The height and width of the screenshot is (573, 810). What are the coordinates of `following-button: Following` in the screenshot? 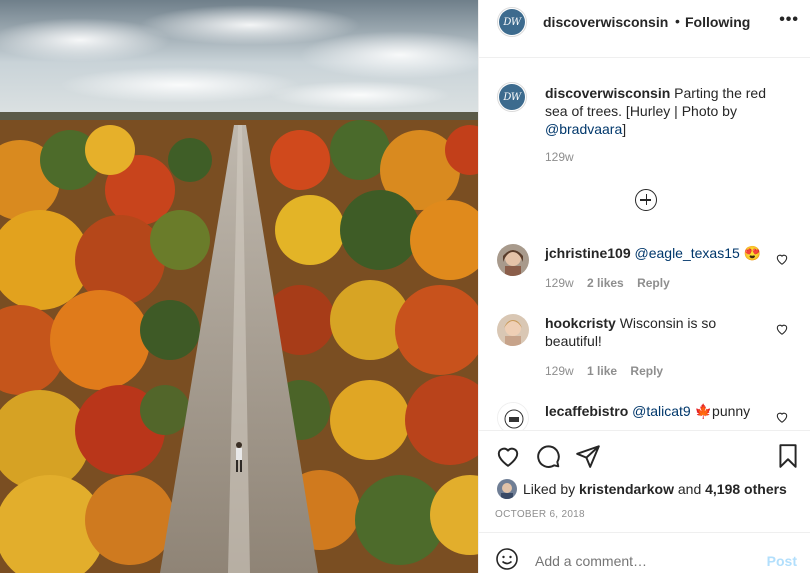 It's located at (717, 22).